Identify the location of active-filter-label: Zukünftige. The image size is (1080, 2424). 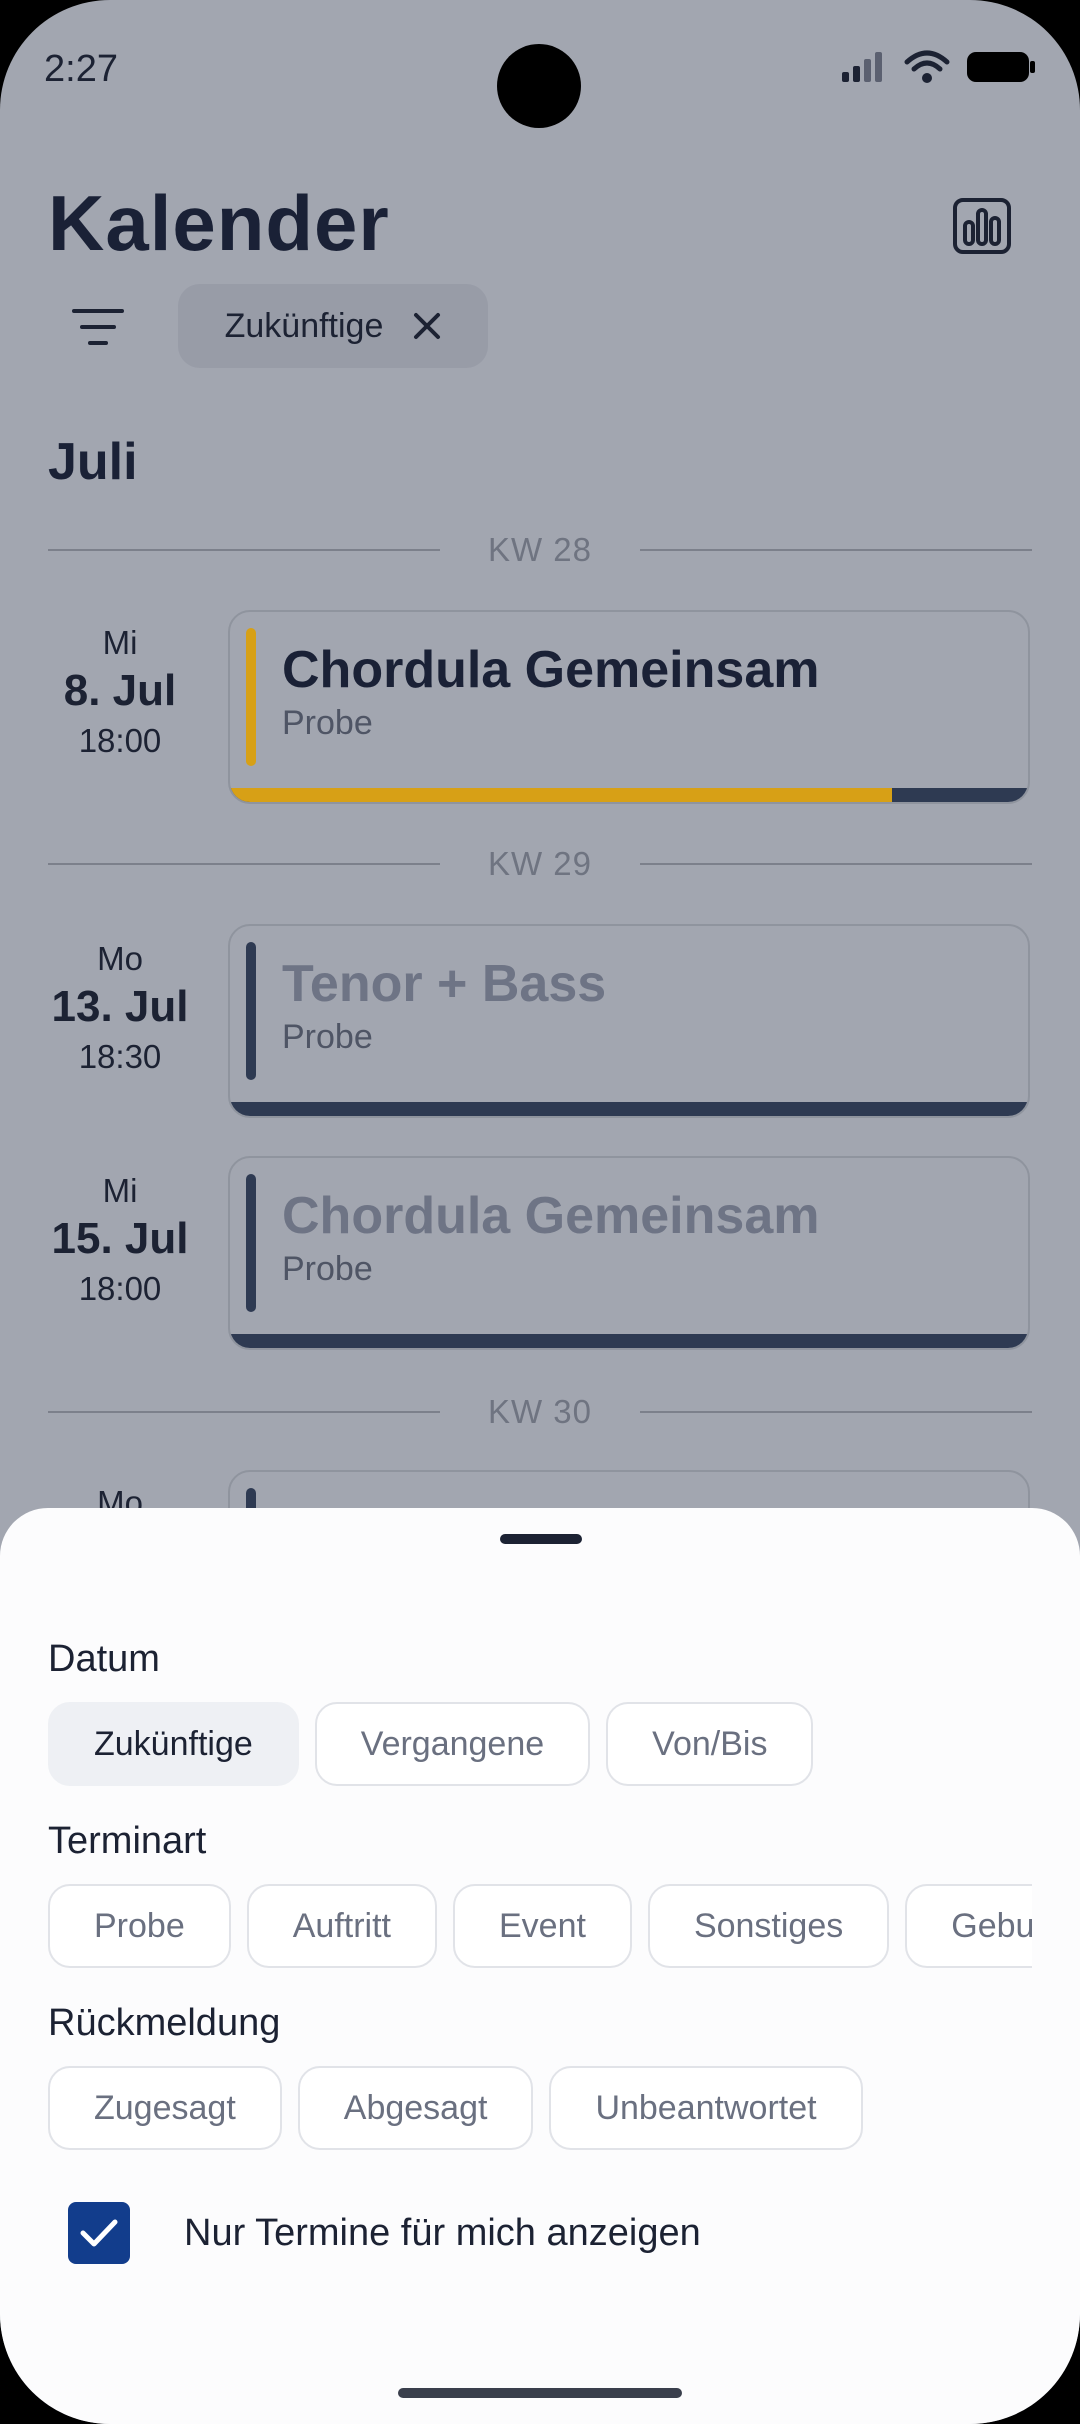
(304, 325).